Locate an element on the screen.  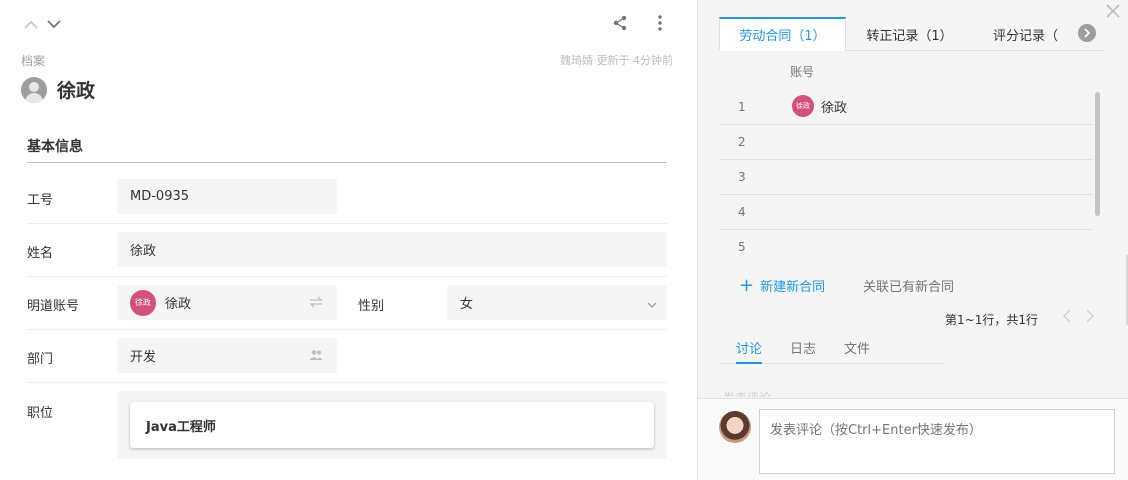
tab-labor-contract: 劳动合同（1） is located at coordinates (782, 34).